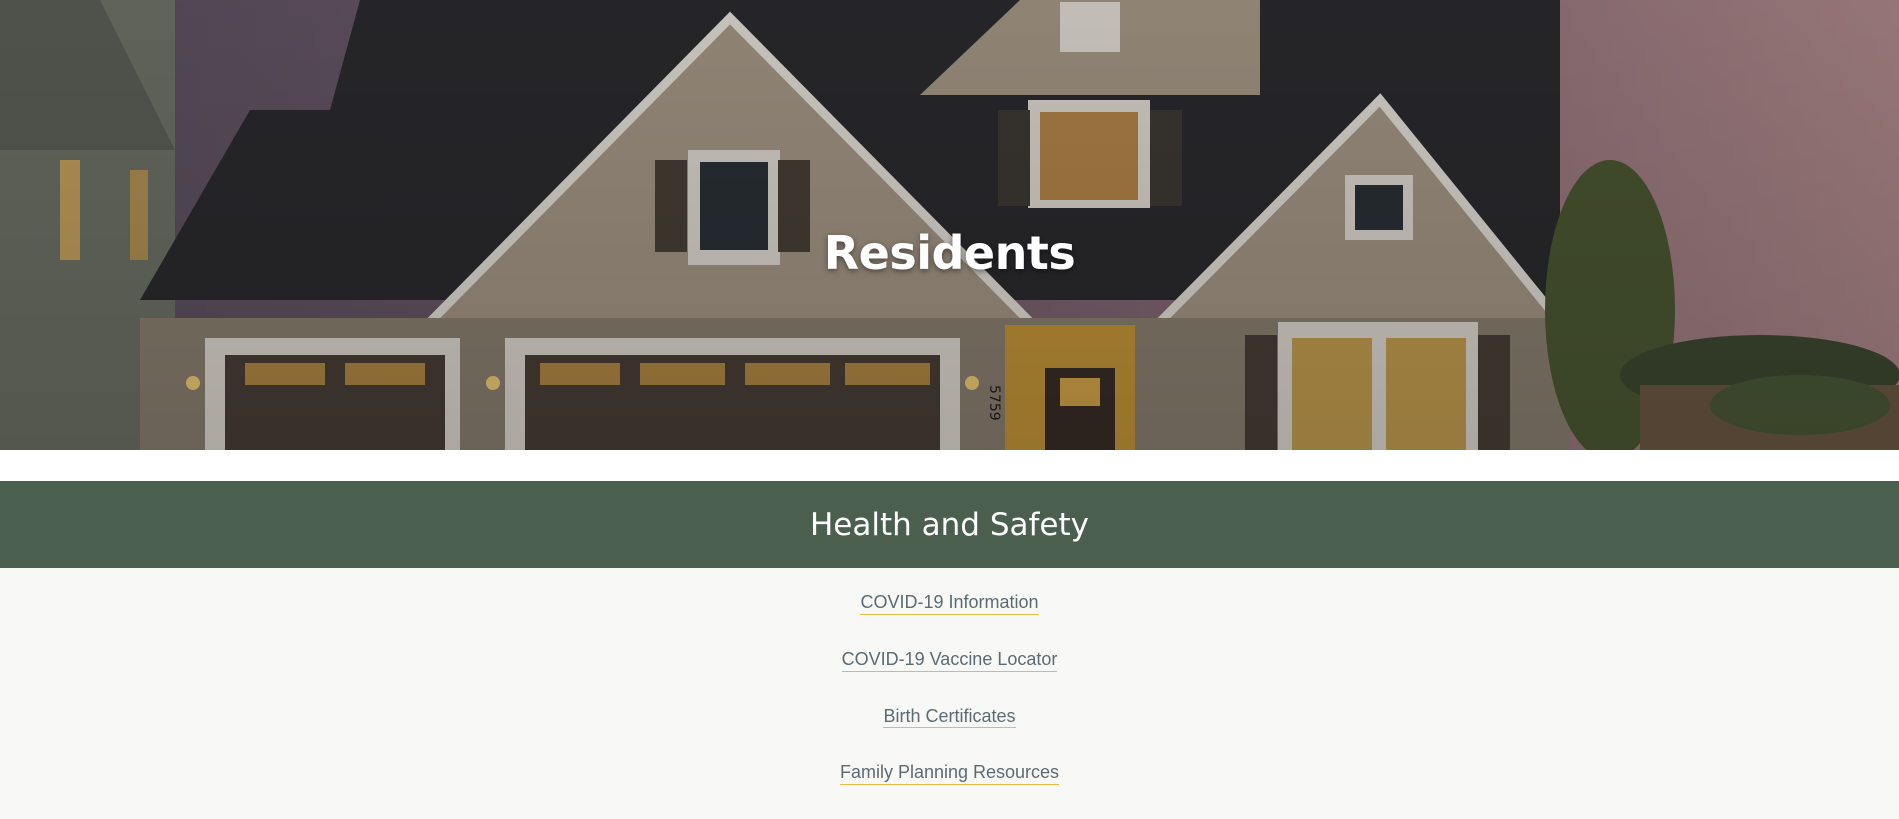  Describe the element at coordinates (949, 773) in the screenshot. I see `family-planning-link: Family Planning Resources` at that location.